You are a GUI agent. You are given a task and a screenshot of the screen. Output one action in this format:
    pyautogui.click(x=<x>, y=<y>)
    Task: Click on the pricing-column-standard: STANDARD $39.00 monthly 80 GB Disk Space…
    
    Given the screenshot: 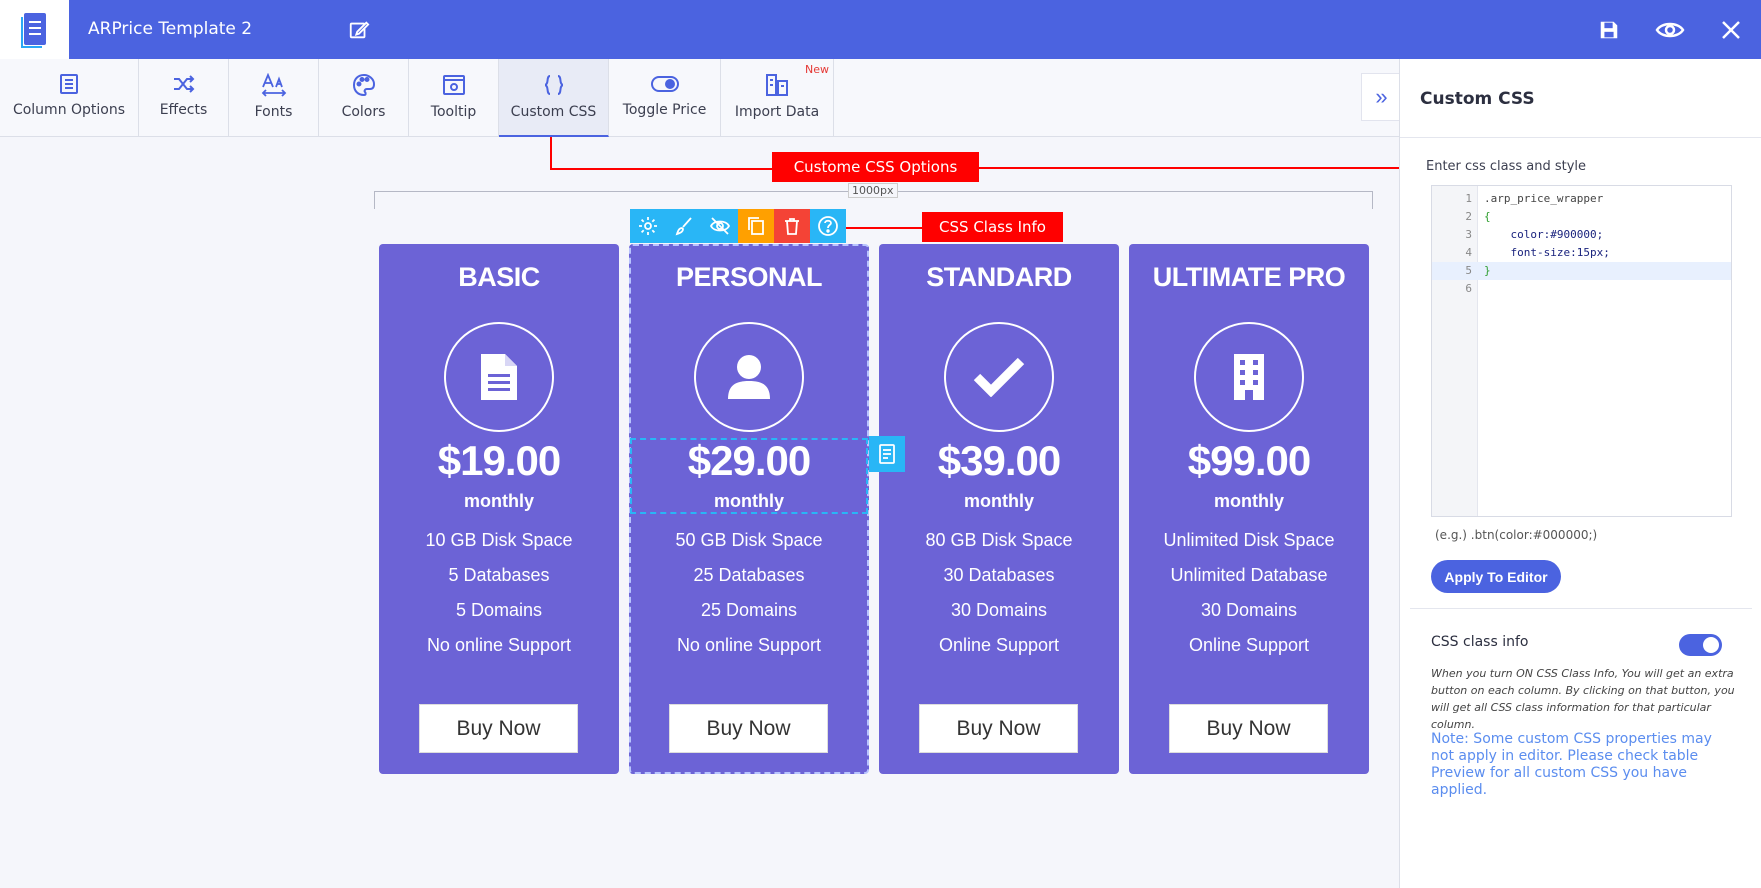 What is the action you would take?
    pyautogui.click(x=999, y=509)
    